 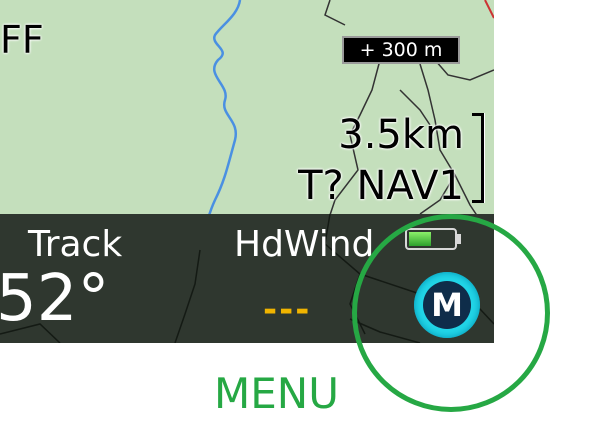 What do you see at coordinates (420, 239) in the screenshot?
I see `battery-level-fill` at bounding box center [420, 239].